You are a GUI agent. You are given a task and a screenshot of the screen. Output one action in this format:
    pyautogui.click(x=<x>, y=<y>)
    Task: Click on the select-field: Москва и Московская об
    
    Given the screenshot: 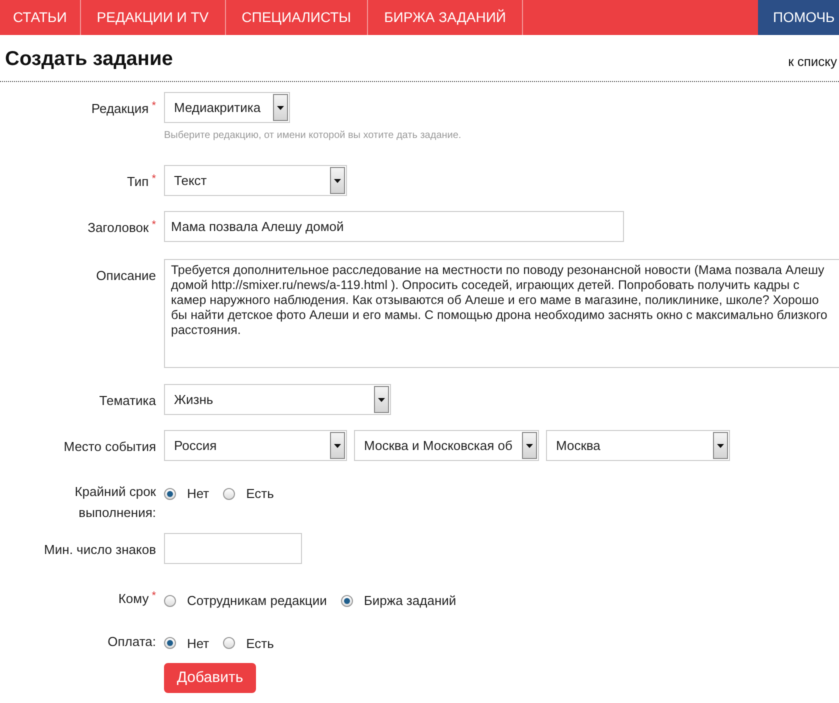 What is the action you would take?
    pyautogui.click(x=446, y=445)
    